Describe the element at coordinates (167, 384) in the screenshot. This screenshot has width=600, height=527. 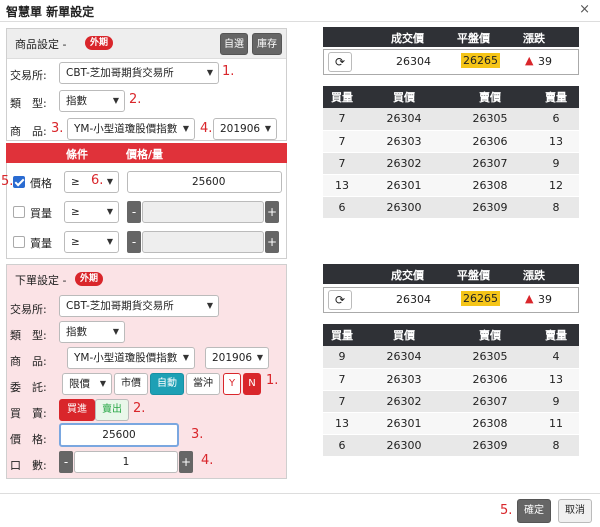
I see `auto-button: 自動` at that location.